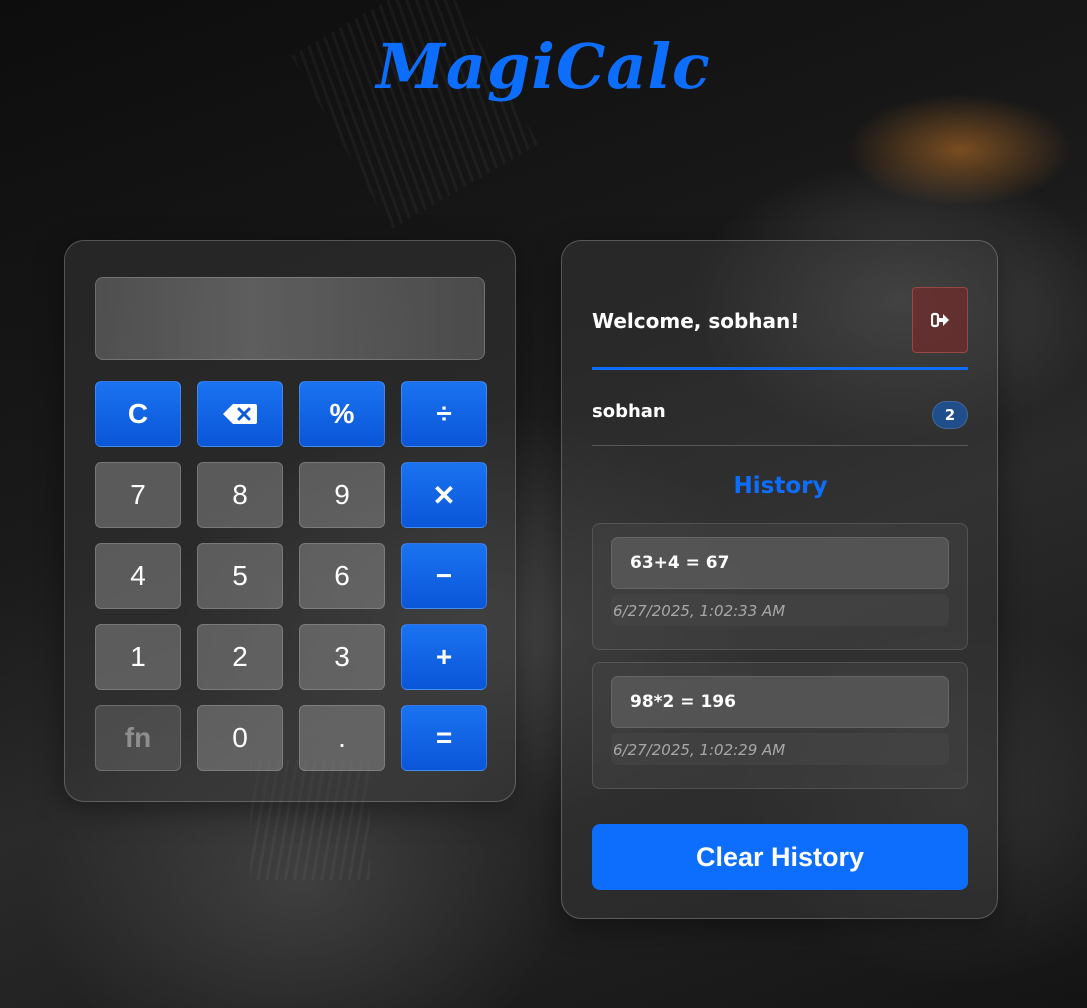 The image size is (1087, 1008). Describe the element at coordinates (780, 563) in the screenshot. I see `history-expression: 63+4 = 67` at that location.